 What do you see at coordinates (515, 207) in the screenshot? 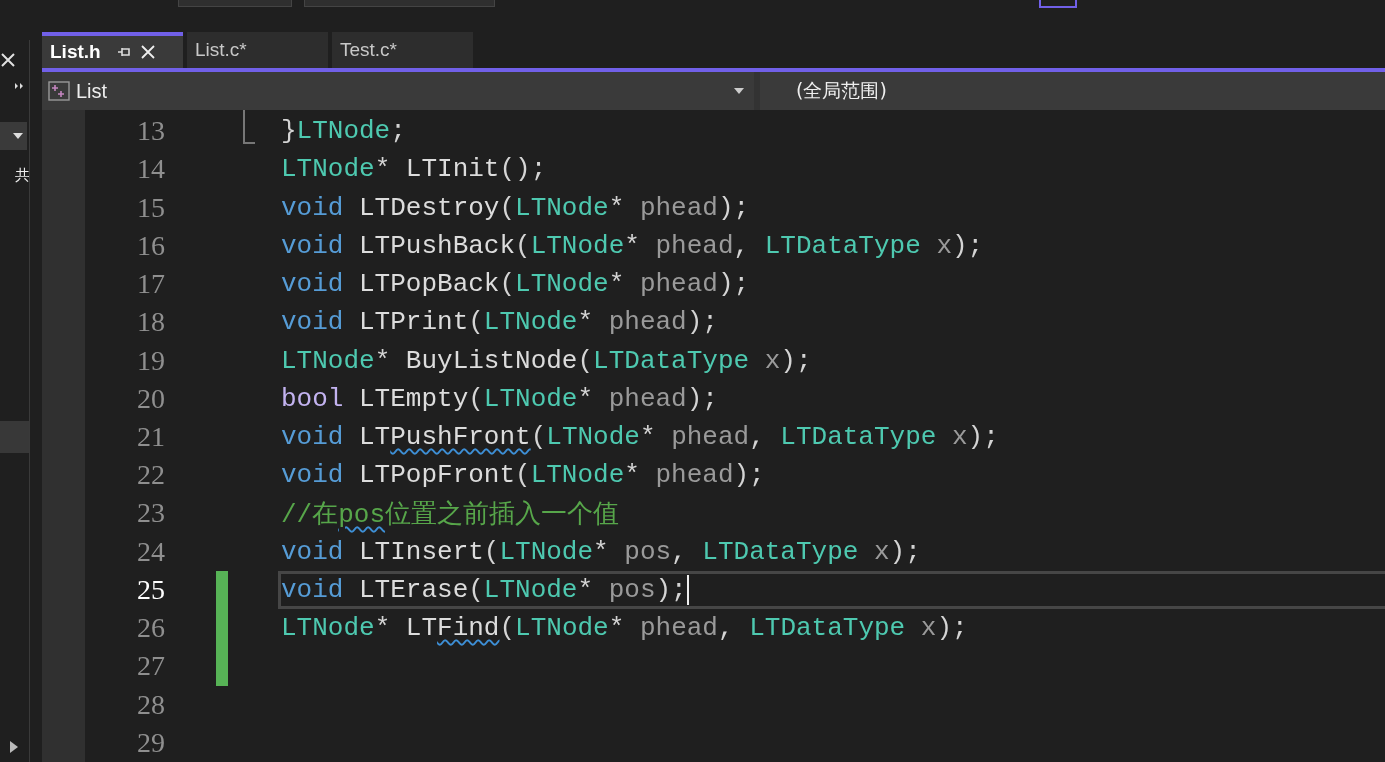
I see `code-line: void LTDestroy(LTNode* phead);` at bounding box center [515, 207].